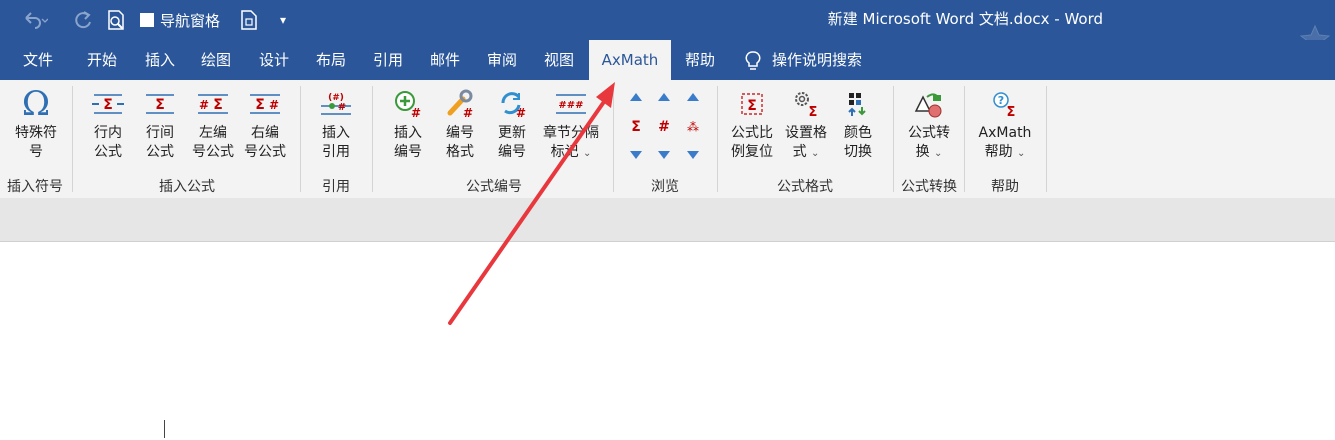 Image resolution: width=1335 pixels, height=440 pixels. Describe the element at coordinates (249, 20) in the screenshot. I see `doc-icon-button` at that location.